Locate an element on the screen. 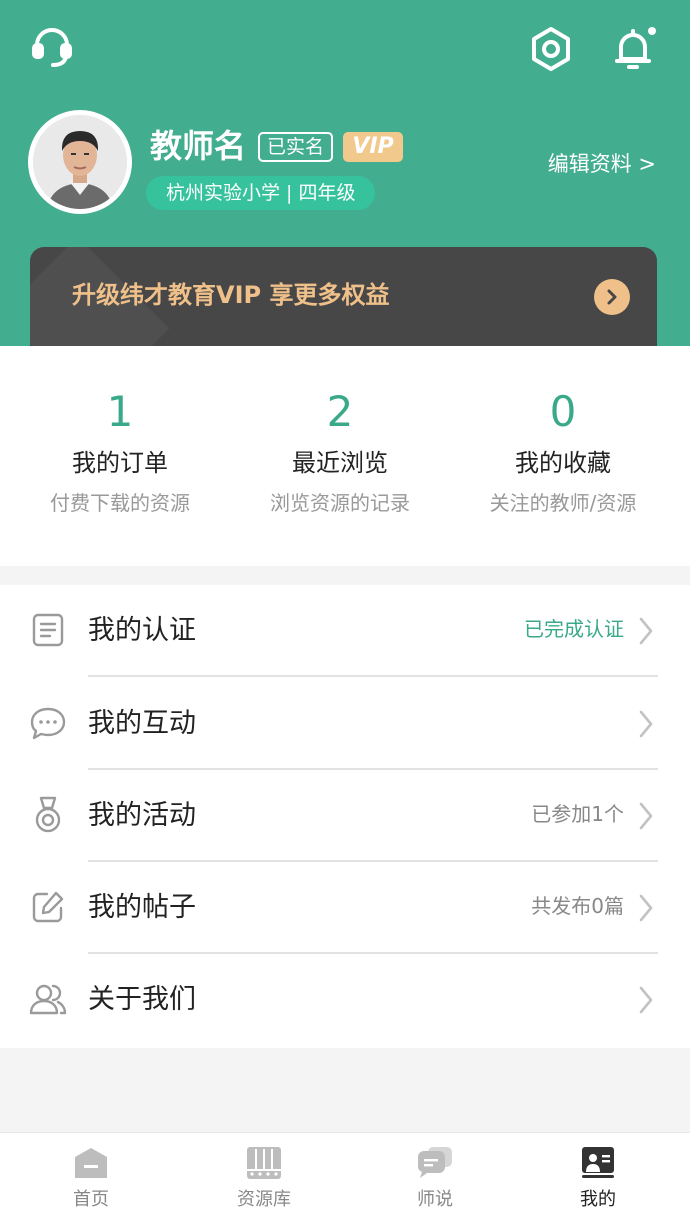  stat-subtitle: 浏览资源的记录 is located at coordinates (340, 503).